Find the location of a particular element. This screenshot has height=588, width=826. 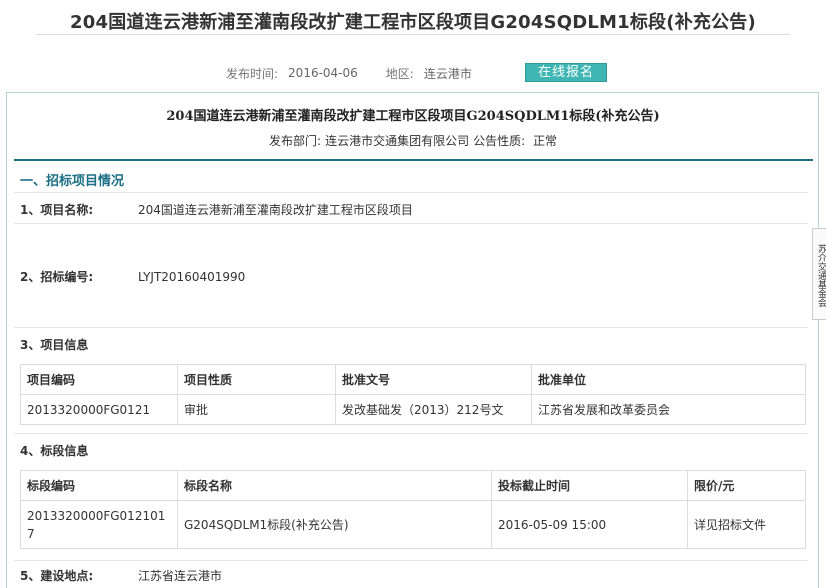

bid-number-row: 2、招标编号: LYJT20160401990 is located at coordinates (132, 276).